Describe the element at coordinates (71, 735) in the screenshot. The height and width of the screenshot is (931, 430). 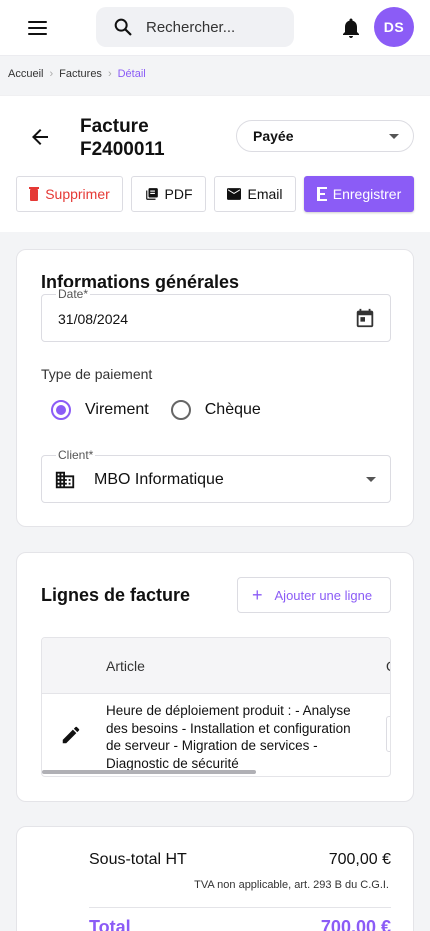
I see `edit-pencil-icon` at that location.